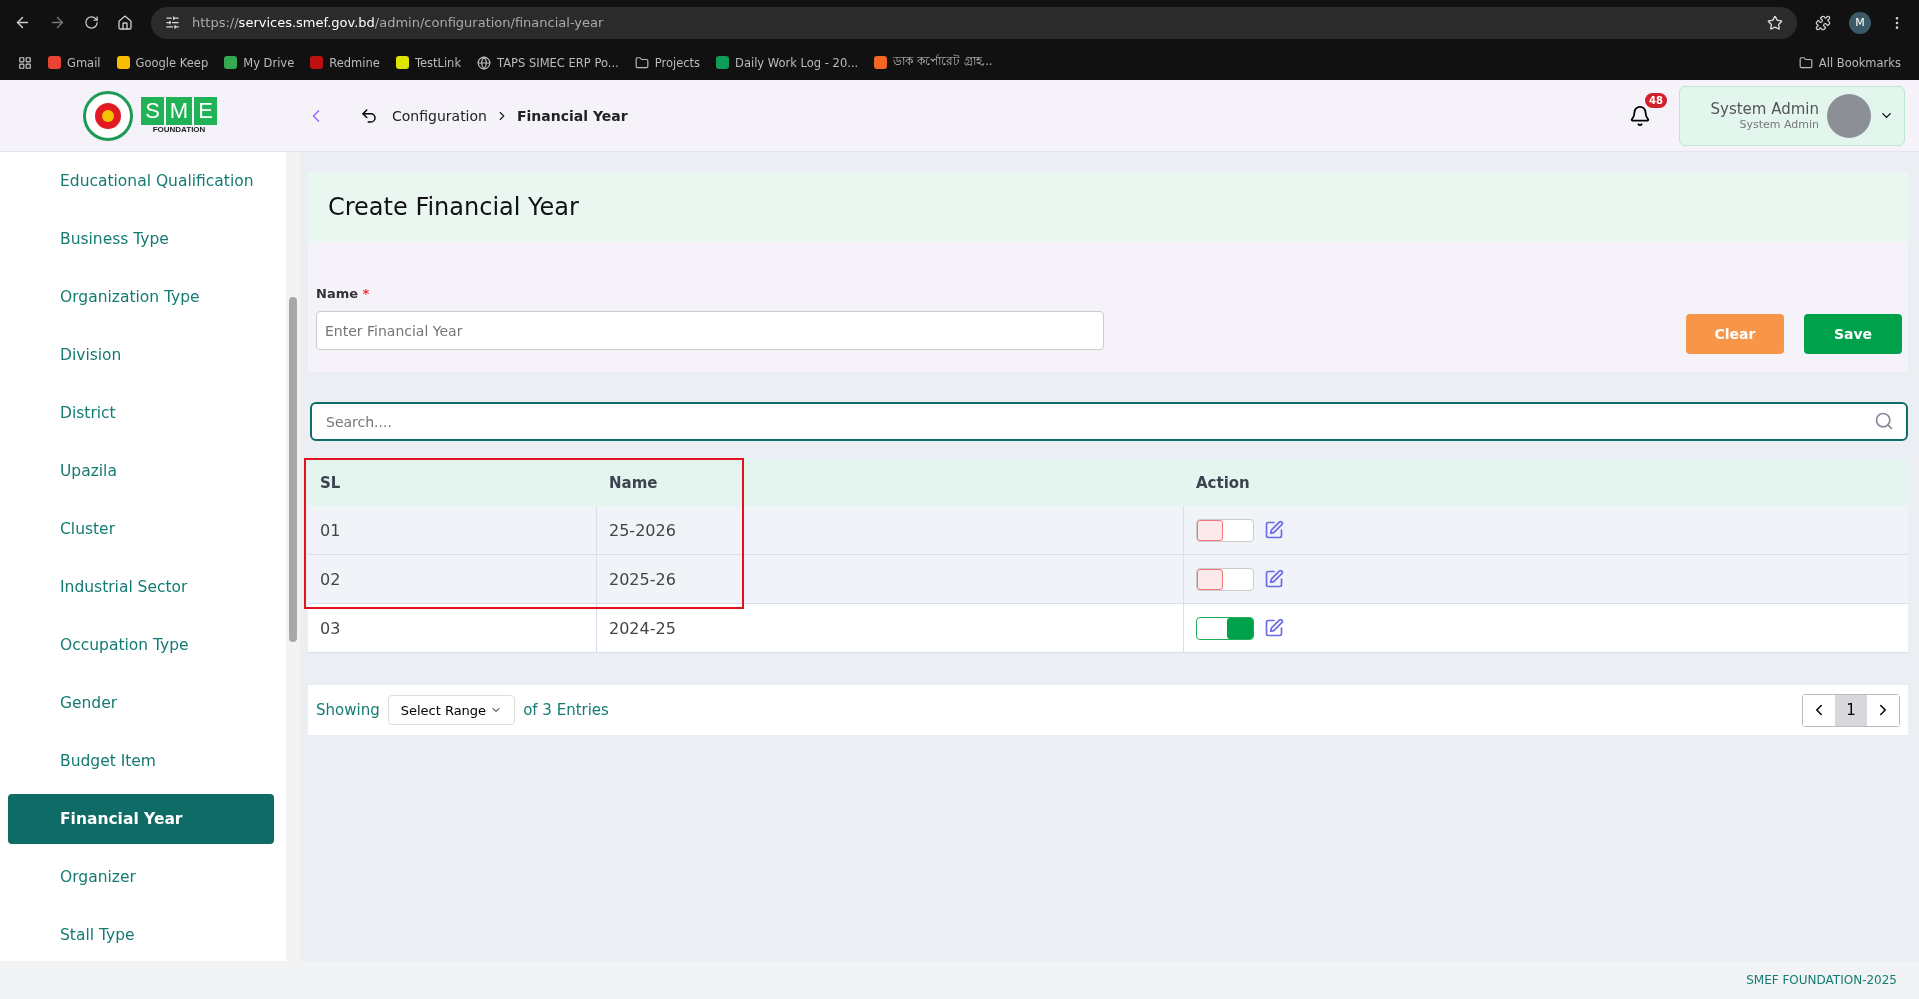  What do you see at coordinates (890, 530) in the screenshot?
I see `table-cell: 25-2026` at bounding box center [890, 530].